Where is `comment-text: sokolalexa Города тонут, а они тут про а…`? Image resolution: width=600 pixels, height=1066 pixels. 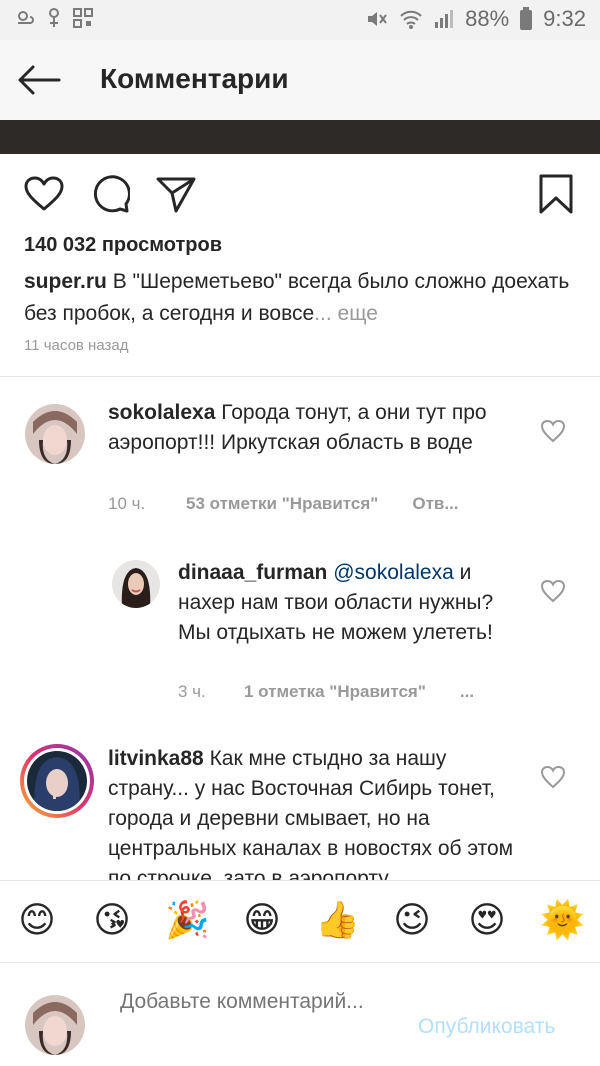
comment-text: sokolalexa Города тонут, а они тут про а… is located at coordinates (308, 428).